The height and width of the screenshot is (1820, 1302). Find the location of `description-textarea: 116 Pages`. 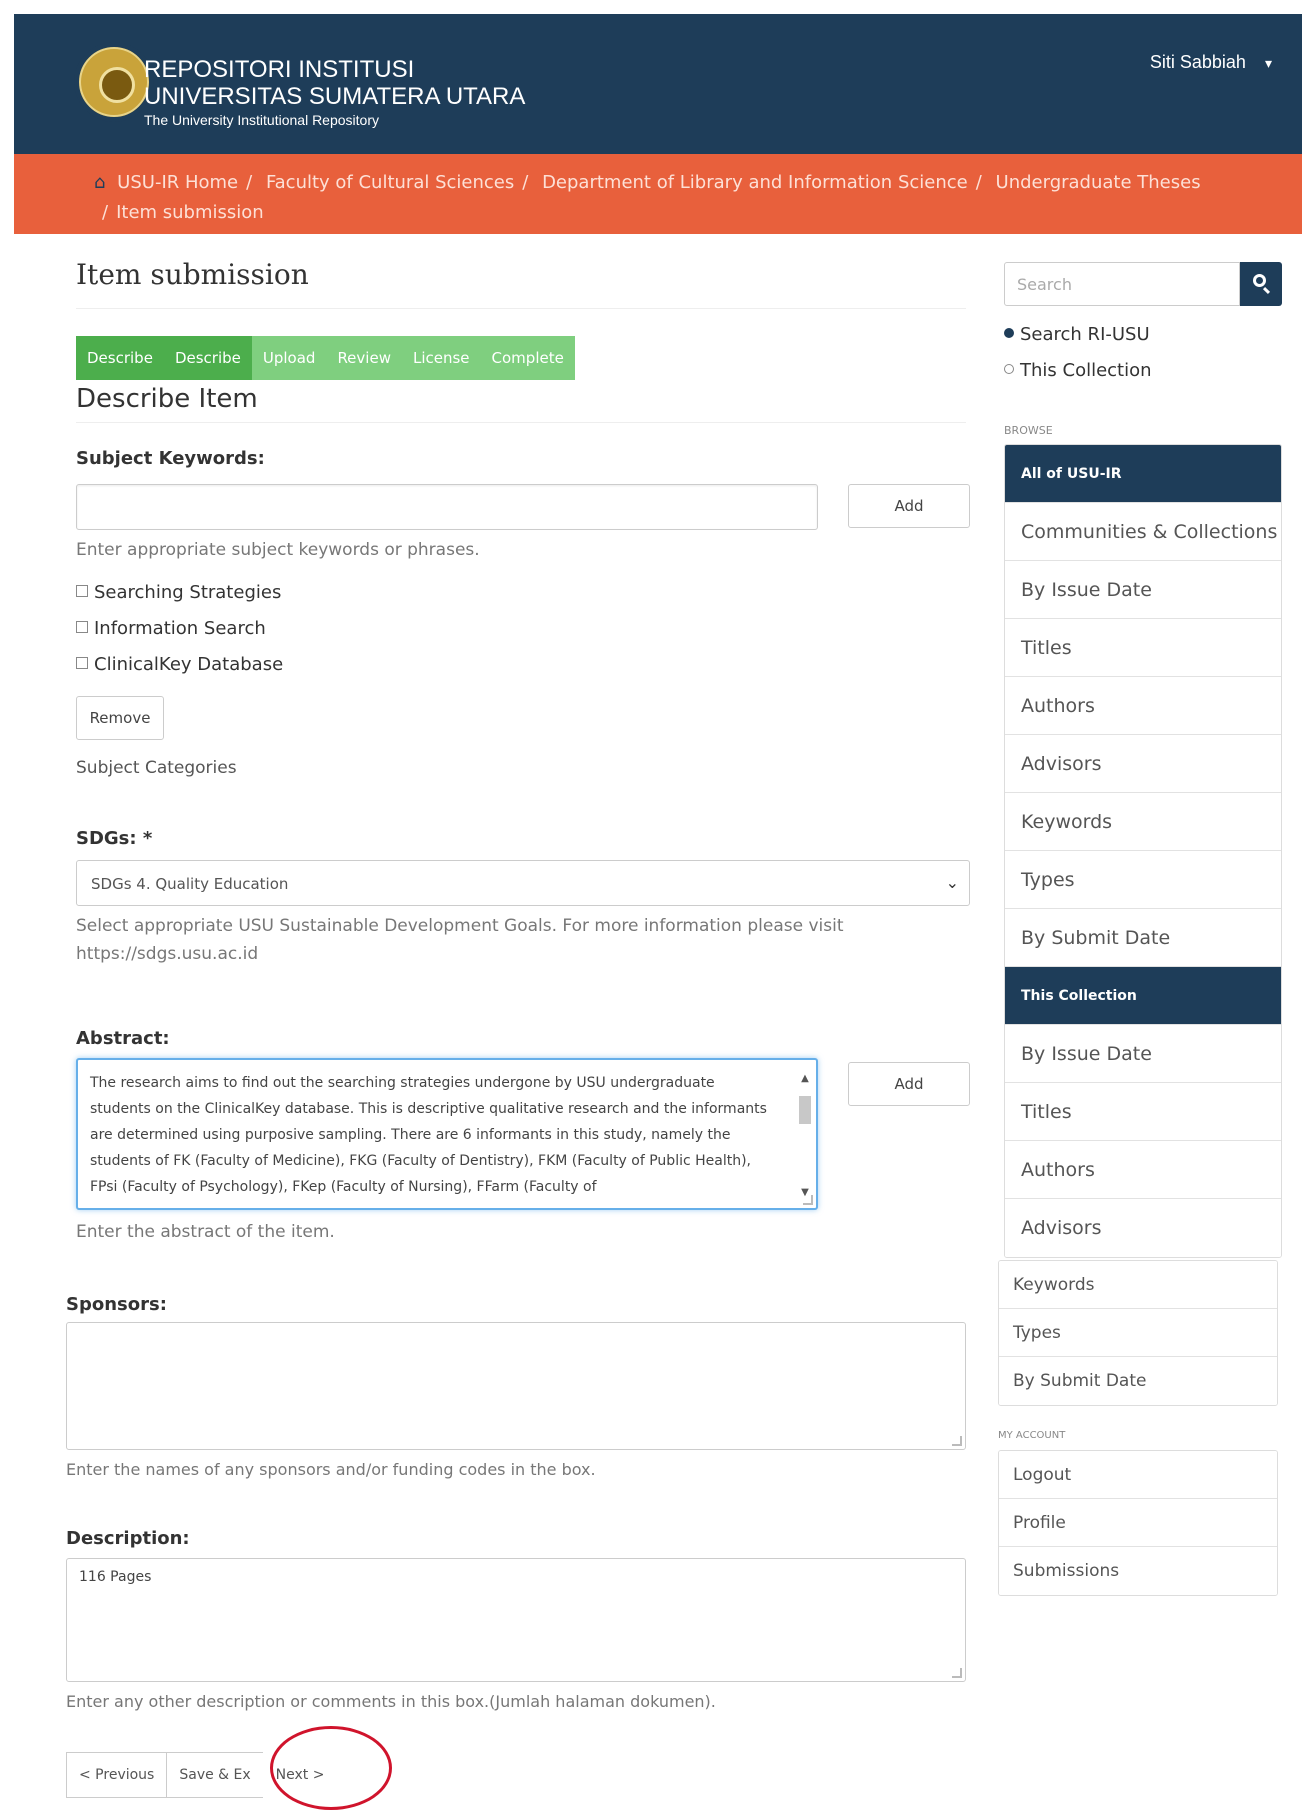

description-textarea: 116 Pages is located at coordinates (516, 1620).